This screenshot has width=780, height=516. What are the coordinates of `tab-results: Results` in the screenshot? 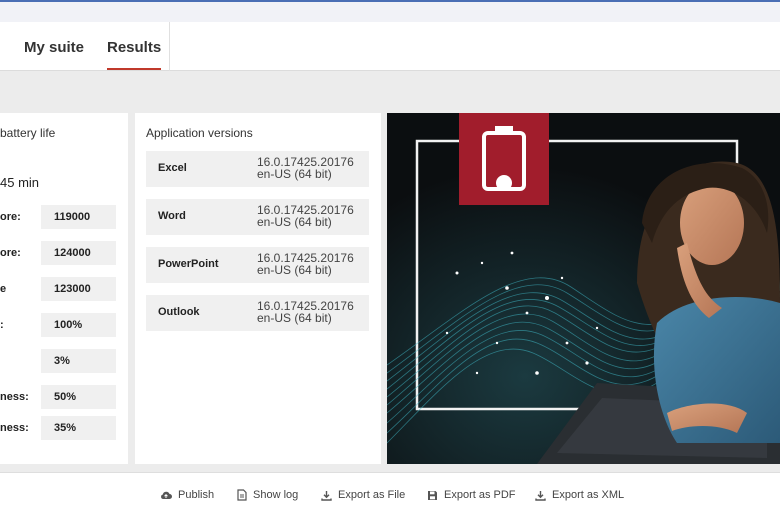 It's located at (134, 46).